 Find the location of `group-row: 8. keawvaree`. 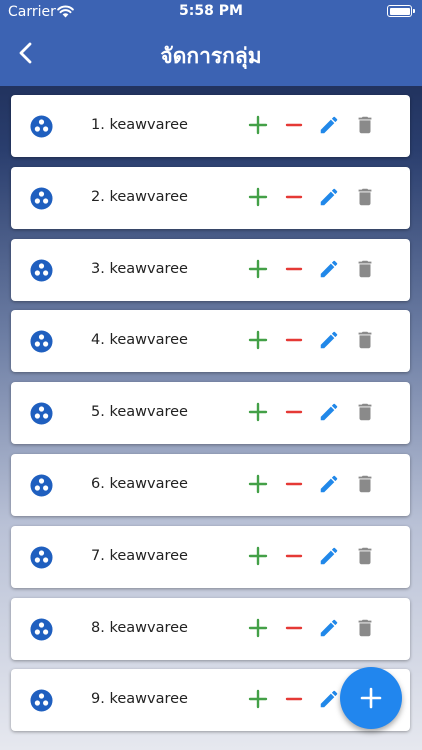

group-row: 8. keawvaree is located at coordinates (210, 628).